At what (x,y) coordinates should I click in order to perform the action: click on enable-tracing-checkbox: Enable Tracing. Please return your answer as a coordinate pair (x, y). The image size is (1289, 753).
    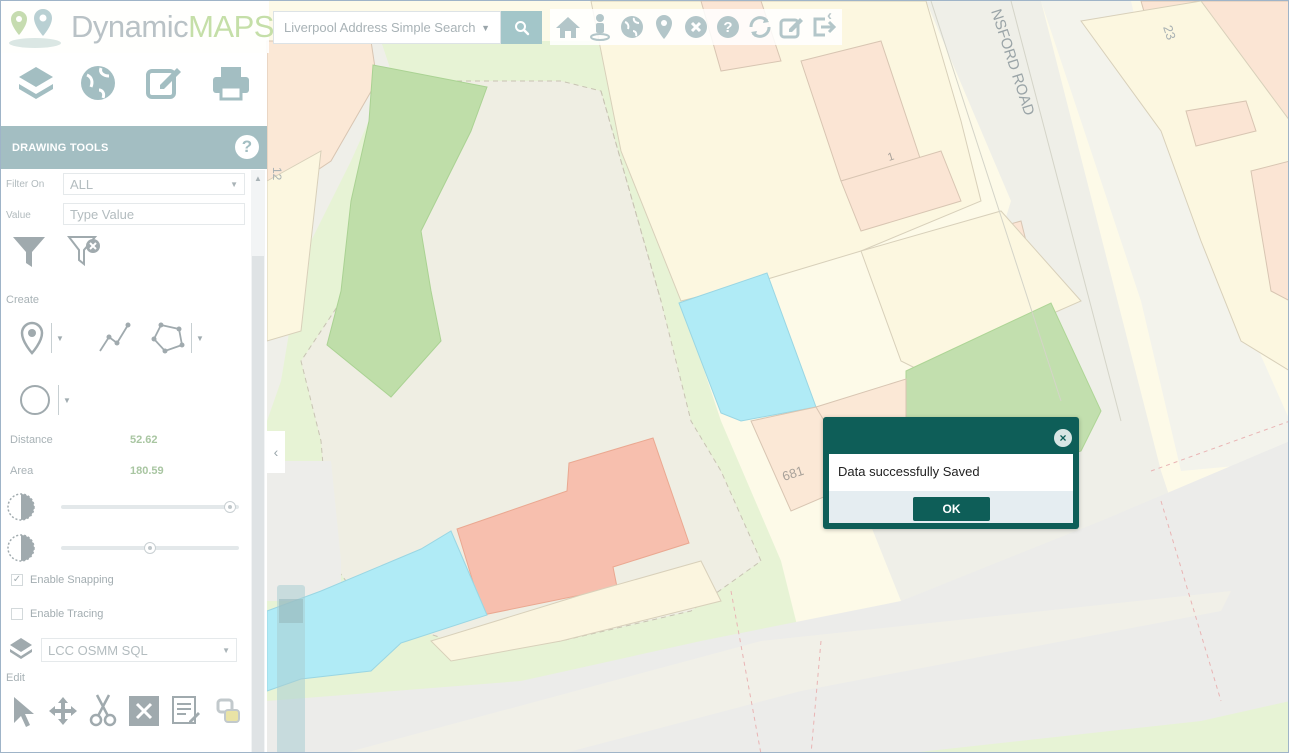
    Looking at the image, I should click on (57, 614).